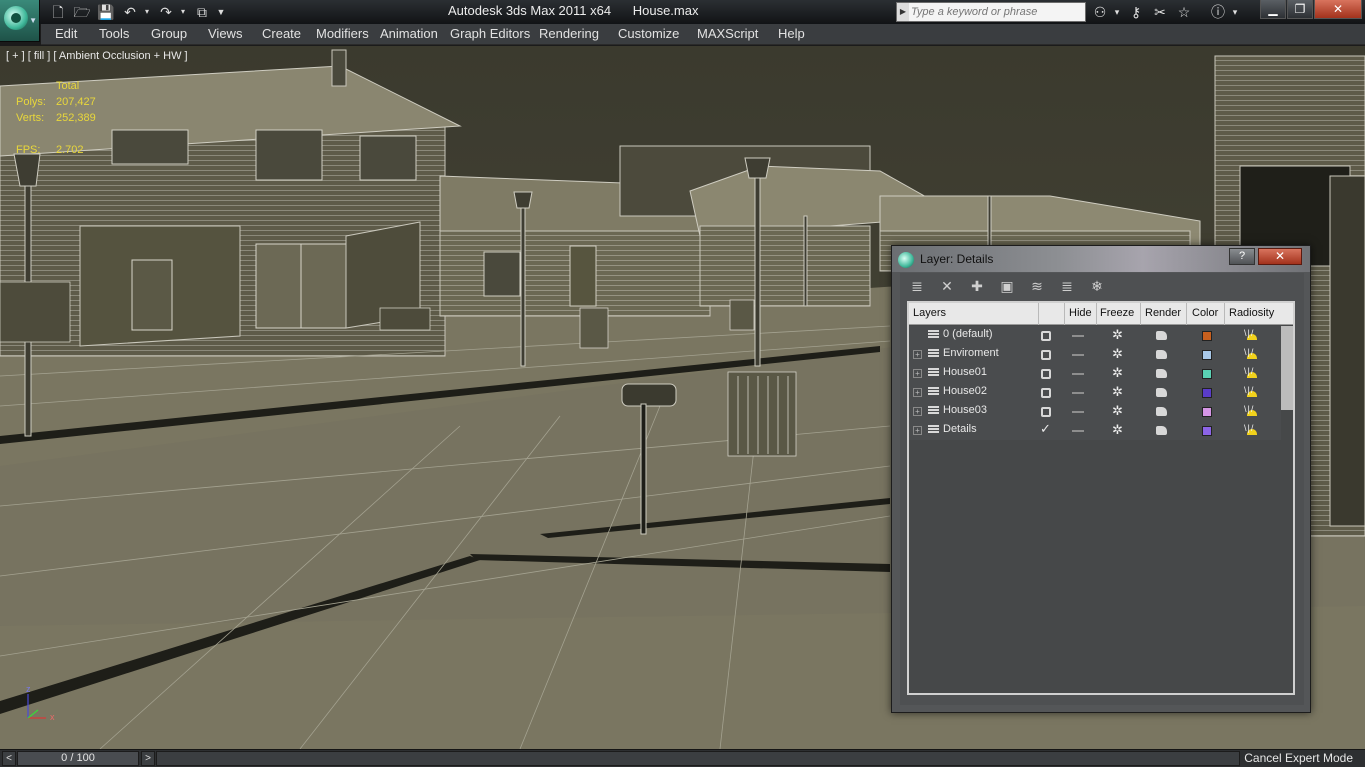 This screenshot has width=1365, height=767. What do you see at coordinates (1117, 12) in the screenshot?
I see `search-dropdown-icon: ▾` at bounding box center [1117, 12].